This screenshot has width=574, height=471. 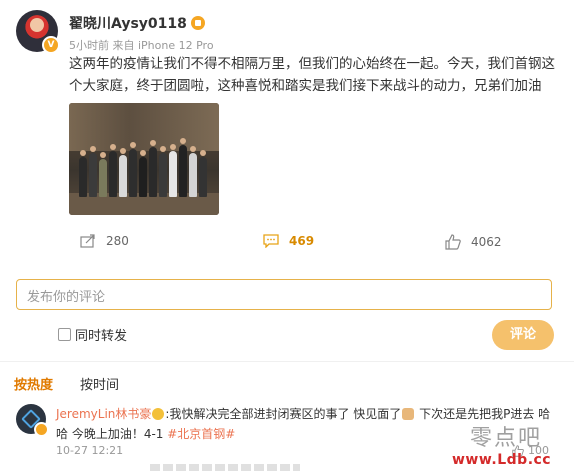 I want to click on repost-label: 同时转发, so click(x=101, y=336).